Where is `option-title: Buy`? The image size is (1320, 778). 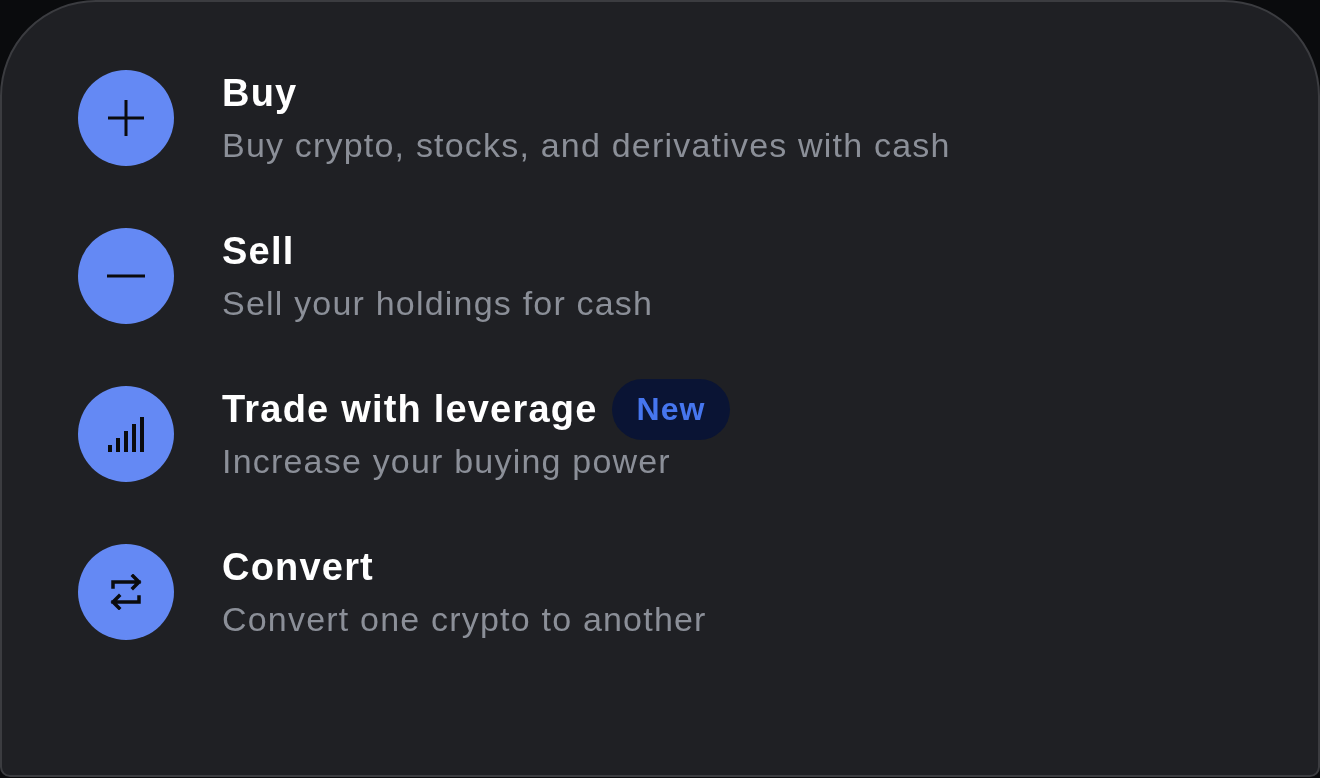 option-title: Buy is located at coordinates (260, 93).